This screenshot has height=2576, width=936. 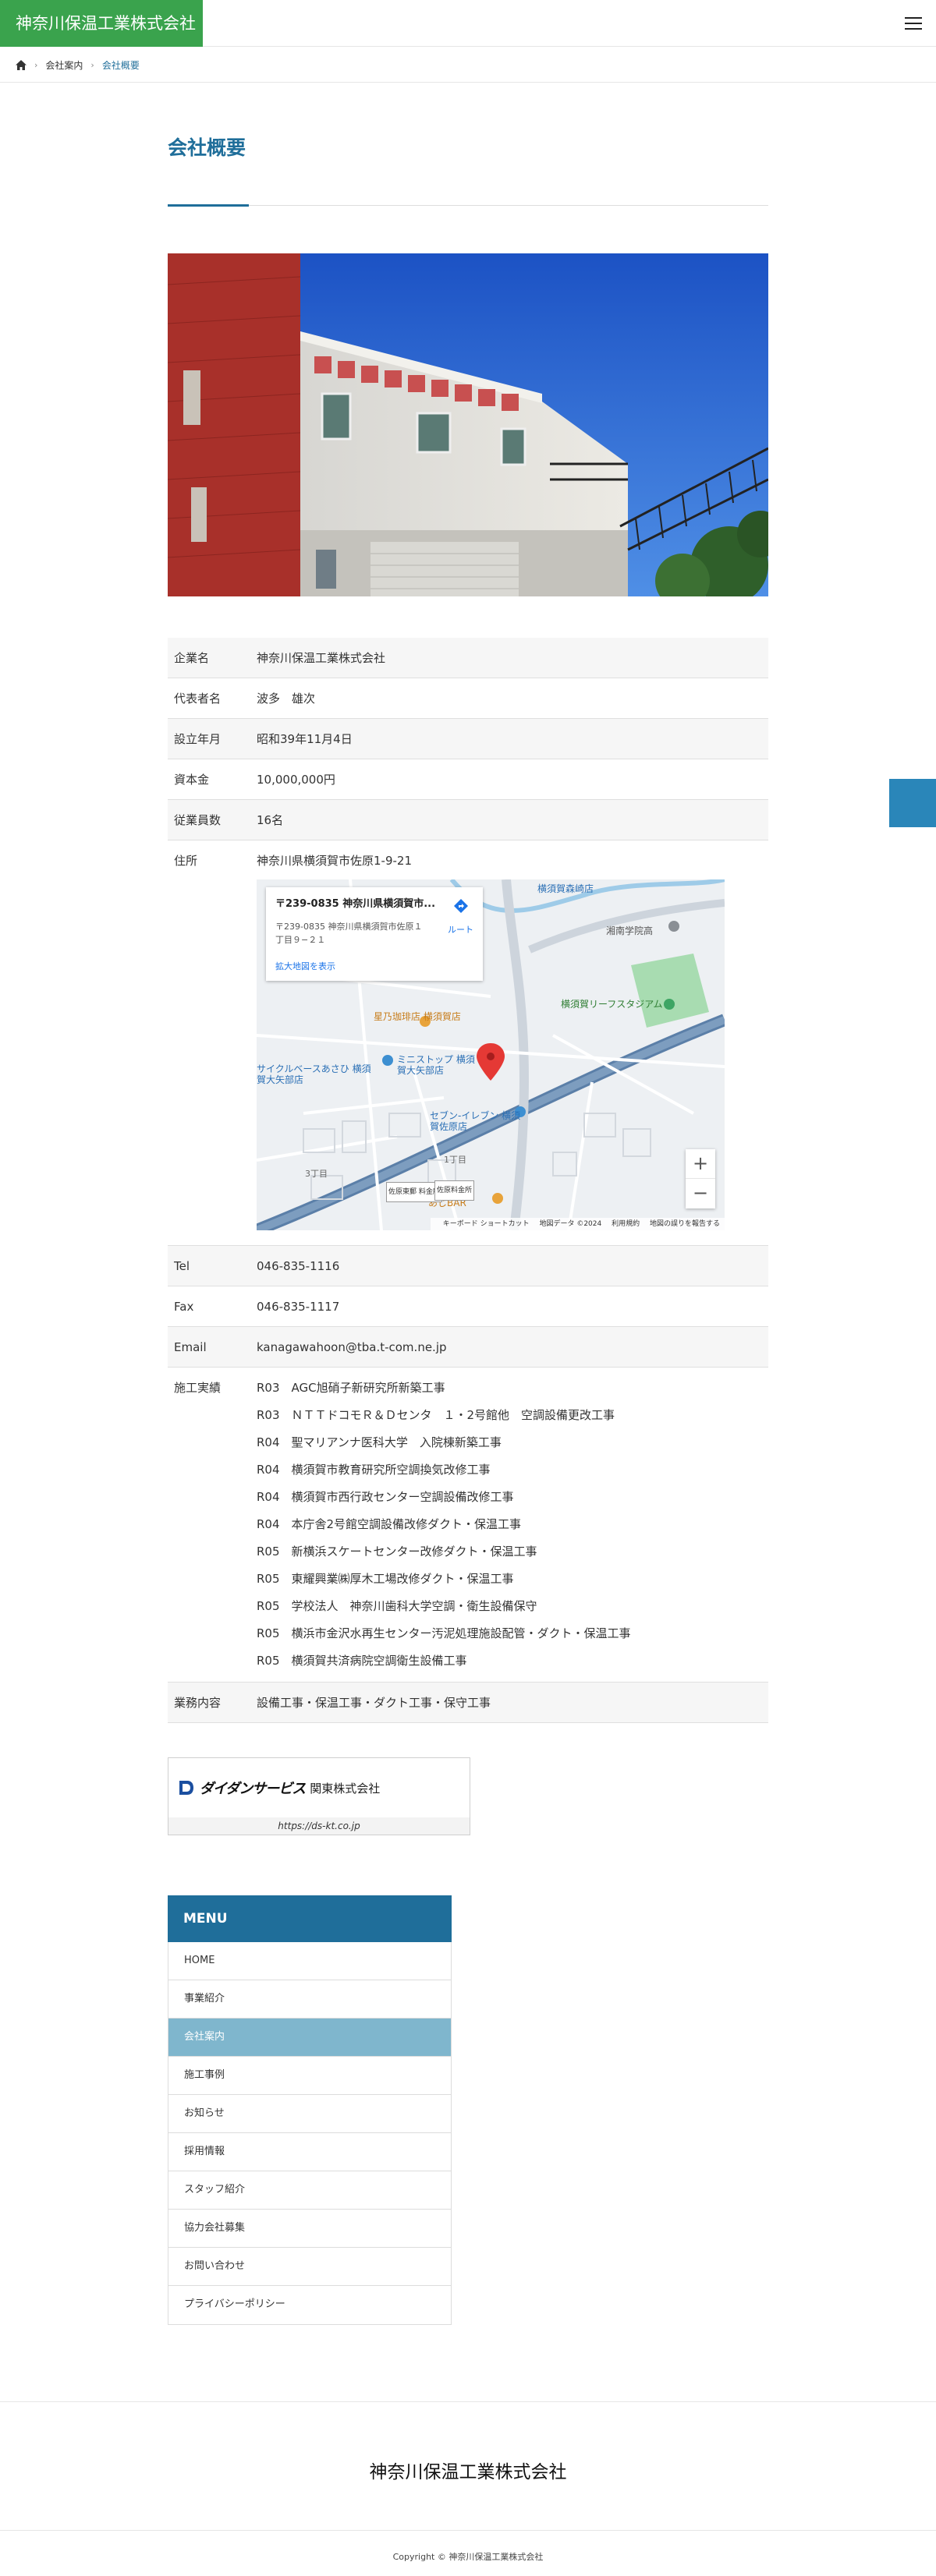 I want to click on info-value: 神奈川県横須賀市佐原1-9-21, so click(x=335, y=861).